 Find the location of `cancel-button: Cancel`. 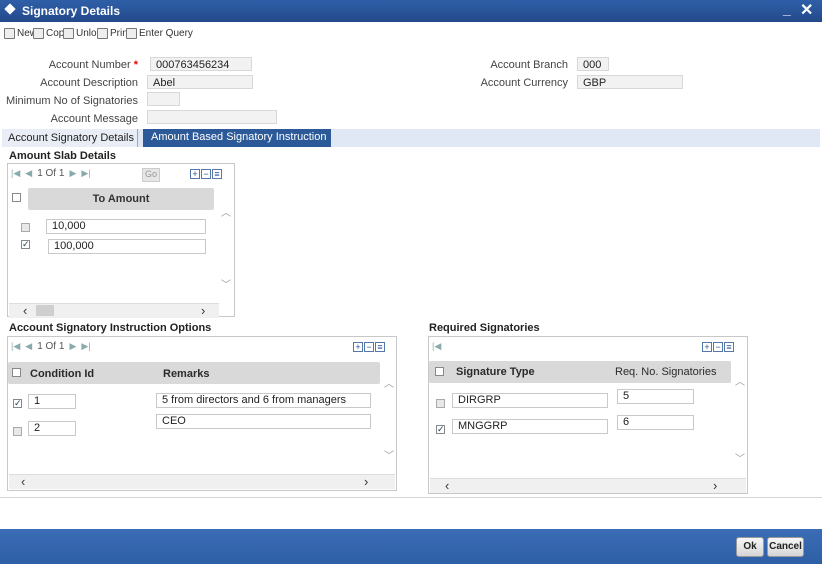

cancel-button: Cancel is located at coordinates (785, 547).